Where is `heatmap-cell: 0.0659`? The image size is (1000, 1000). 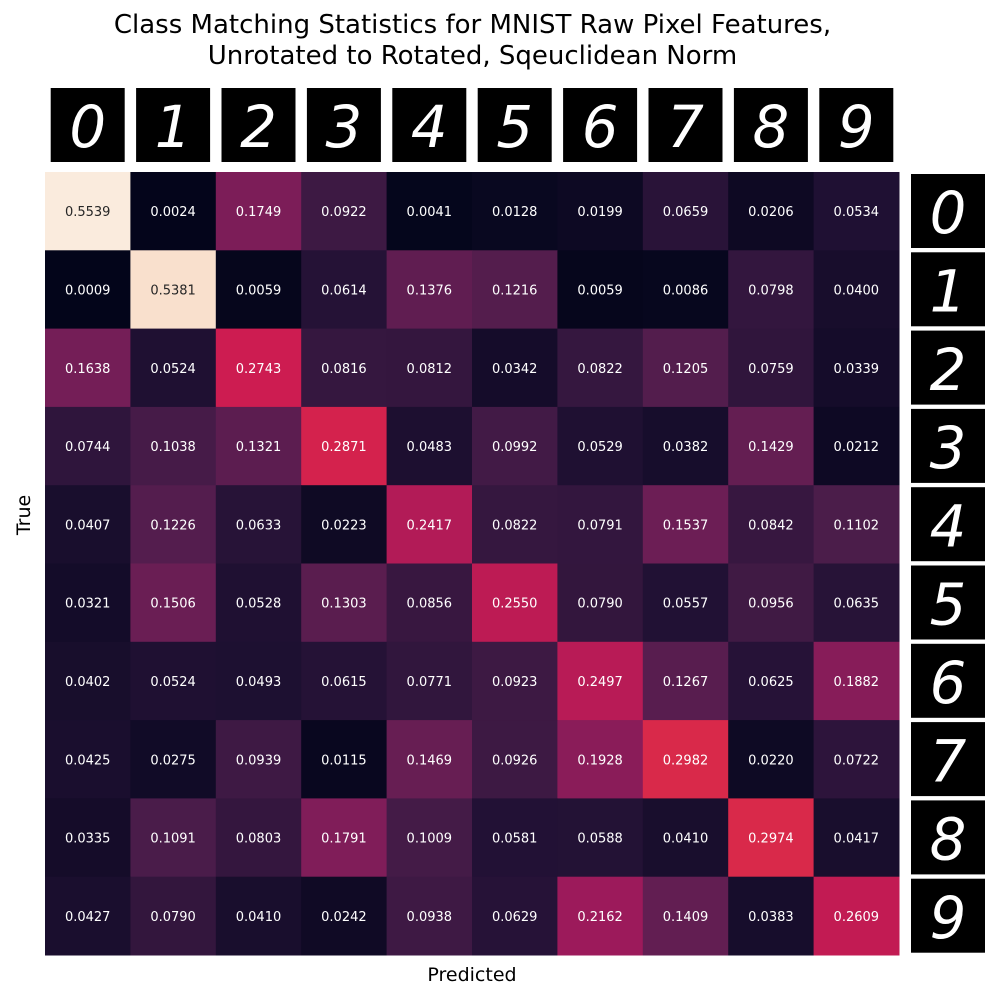 heatmap-cell: 0.0659 is located at coordinates (685, 211).